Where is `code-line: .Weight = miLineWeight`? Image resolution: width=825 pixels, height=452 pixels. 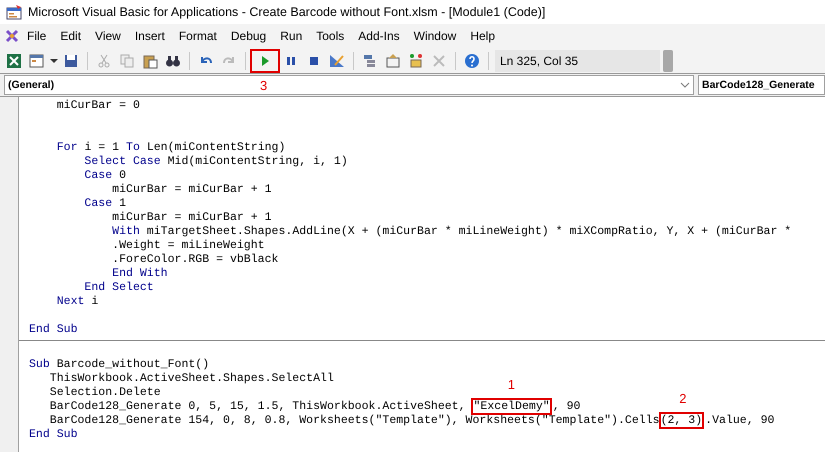
code-line: .Weight = miLineWeight is located at coordinates (188, 246).